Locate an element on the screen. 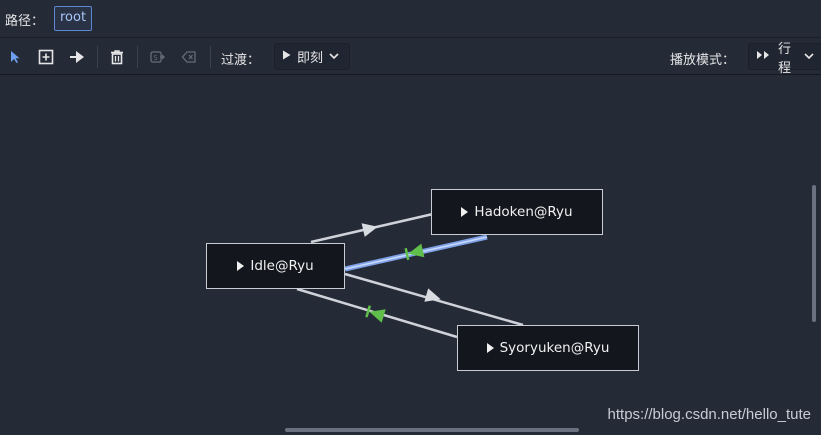  horizontal-scrollbar is located at coordinates (432, 430).